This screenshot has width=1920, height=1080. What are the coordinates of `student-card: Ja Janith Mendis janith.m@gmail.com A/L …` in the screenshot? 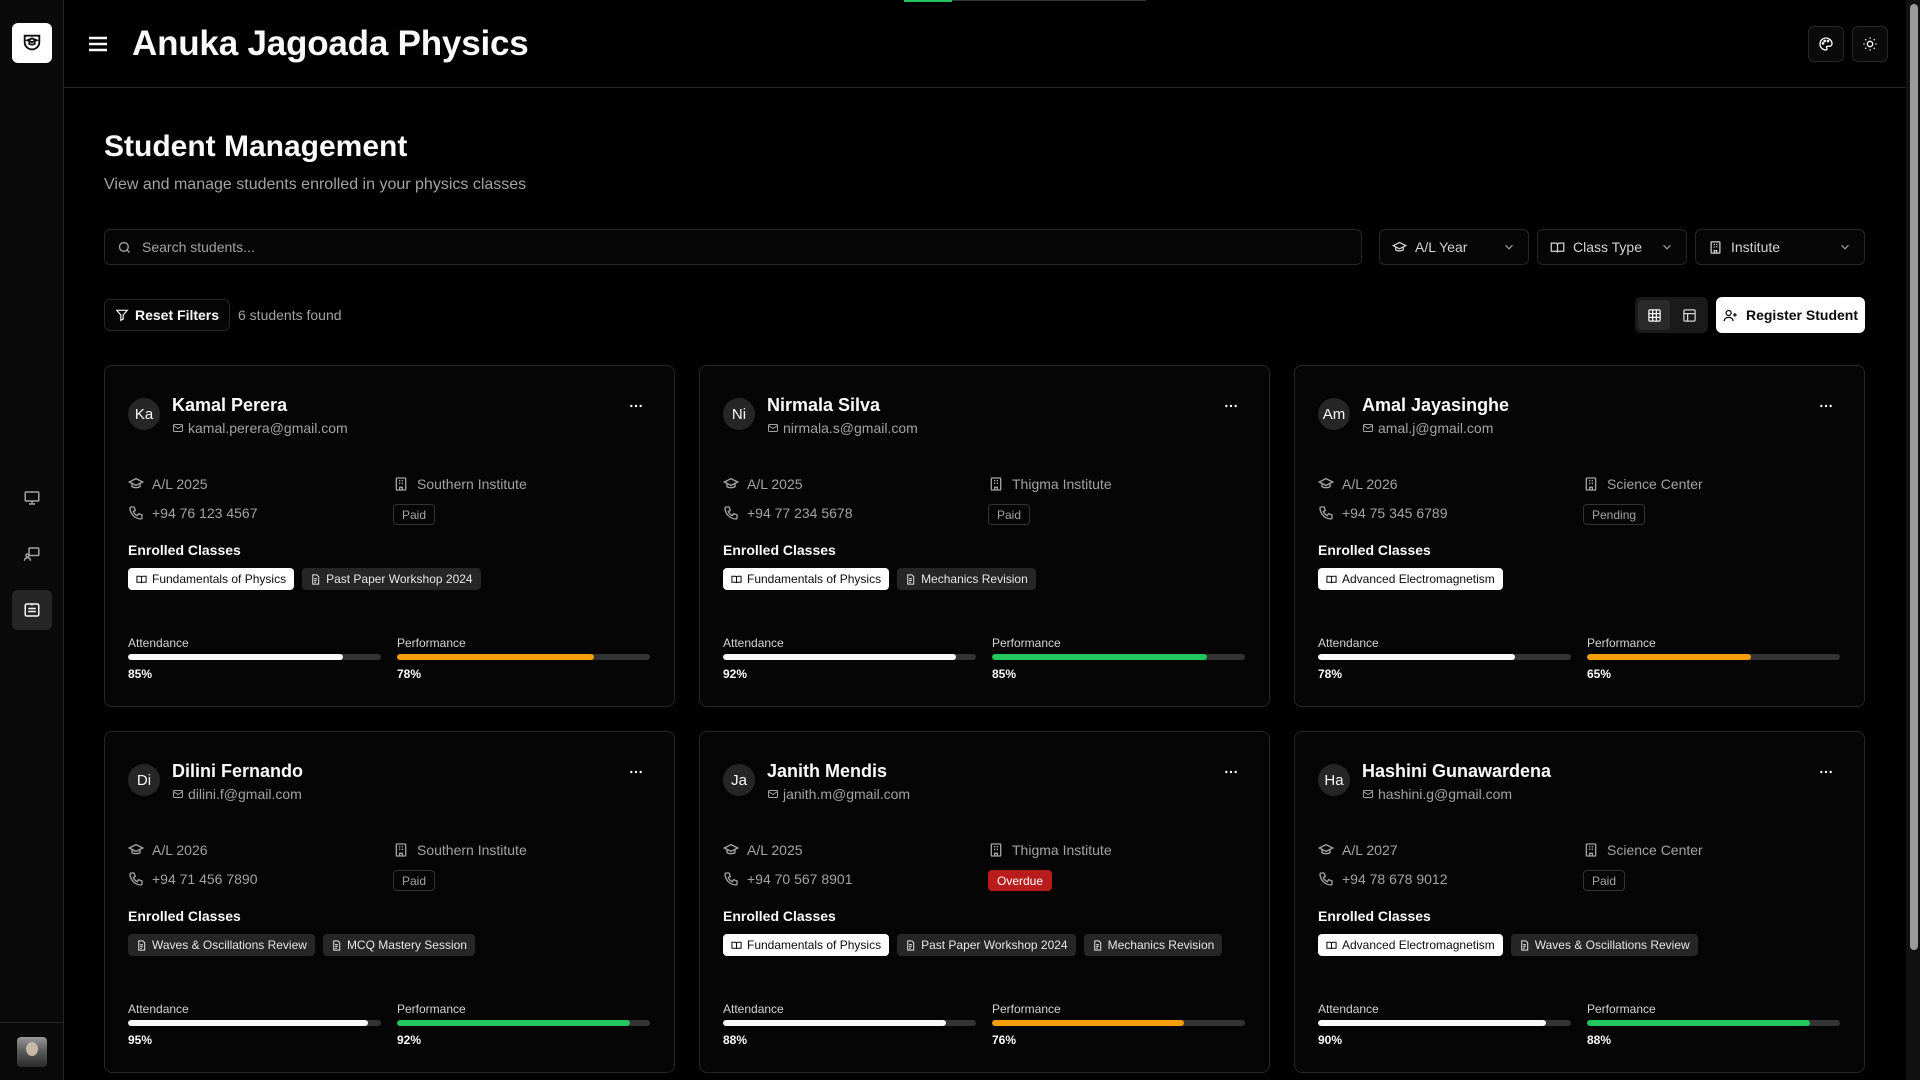 It's located at (984, 902).